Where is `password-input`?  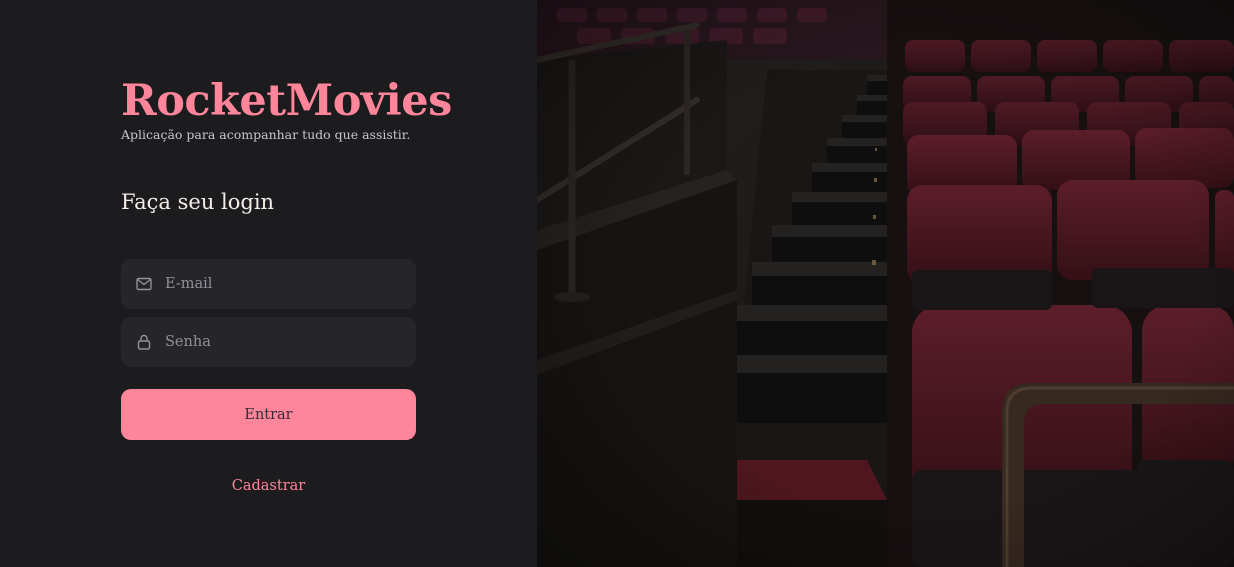 password-input is located at coordinates (280, 342).